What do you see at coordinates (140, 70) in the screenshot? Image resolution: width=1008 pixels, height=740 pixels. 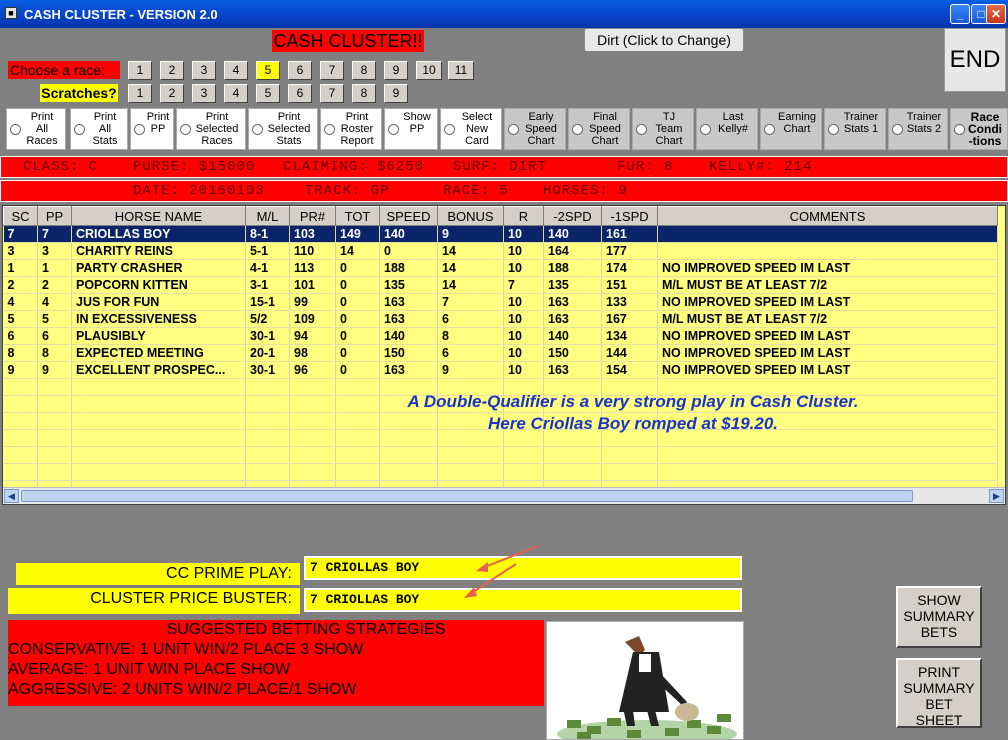 I see `race-button-1: 1` at bounding box center [140, 70].